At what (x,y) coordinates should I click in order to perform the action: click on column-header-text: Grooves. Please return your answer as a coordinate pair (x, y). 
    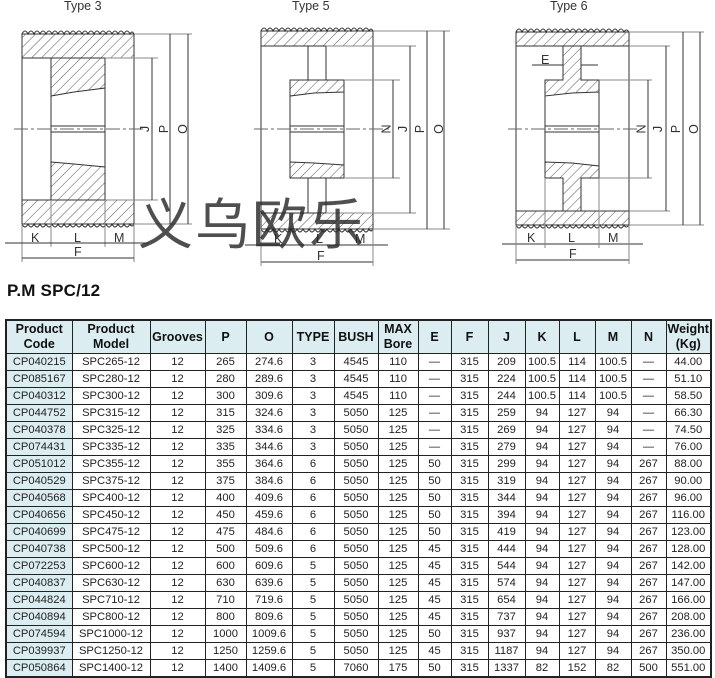
    Looking at the image, I should click on (177, 336).